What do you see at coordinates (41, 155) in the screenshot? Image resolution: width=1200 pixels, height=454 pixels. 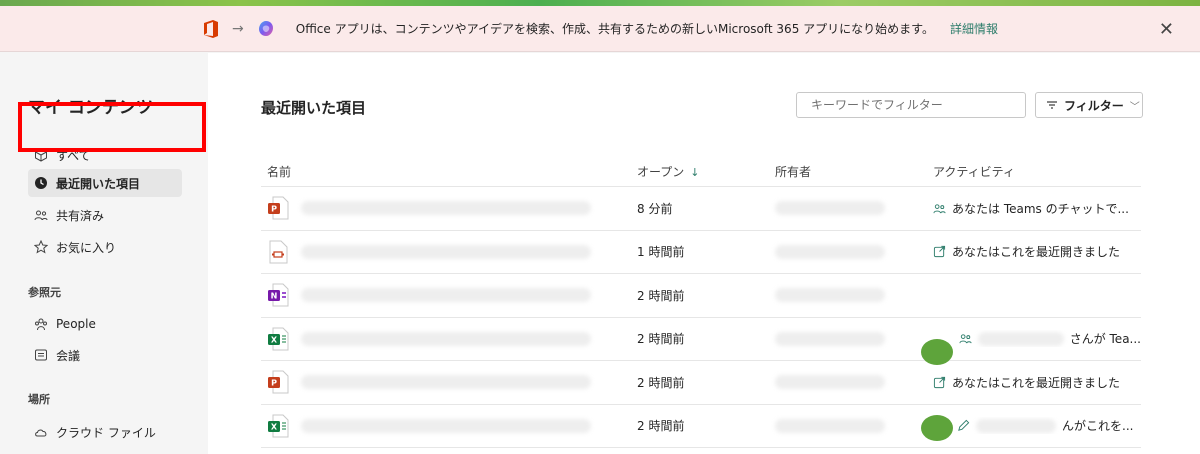 I see `cube-icon` at bounding box center [41, 155].